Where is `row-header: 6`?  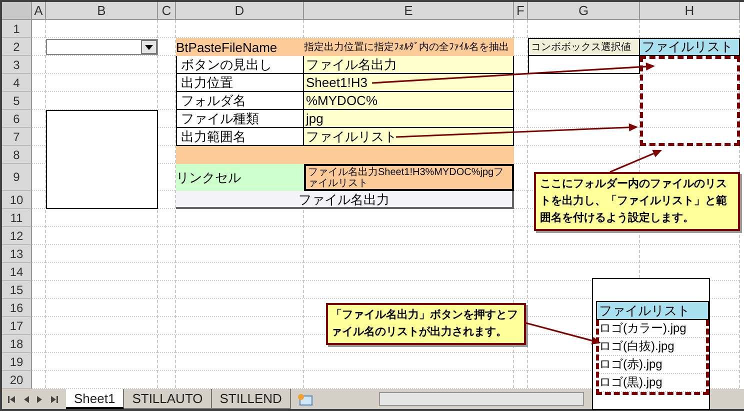 row-header: 6 is located at coordinates (17, 119).